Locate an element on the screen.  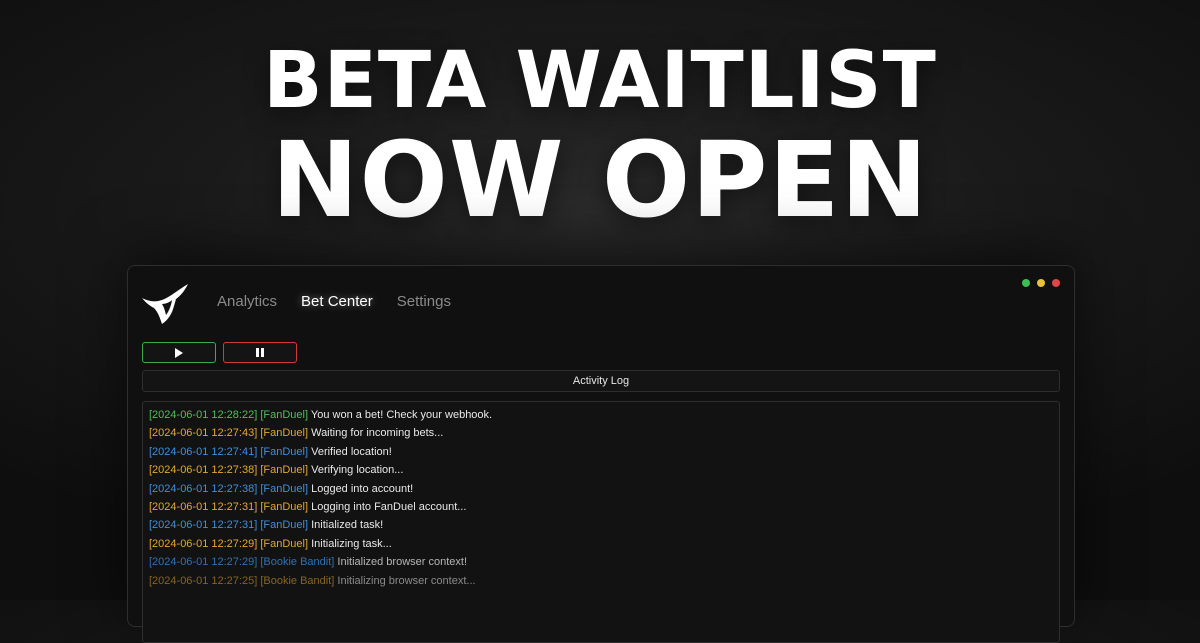
log-message: Initialized browser context! is located at coordinates (402, 562).